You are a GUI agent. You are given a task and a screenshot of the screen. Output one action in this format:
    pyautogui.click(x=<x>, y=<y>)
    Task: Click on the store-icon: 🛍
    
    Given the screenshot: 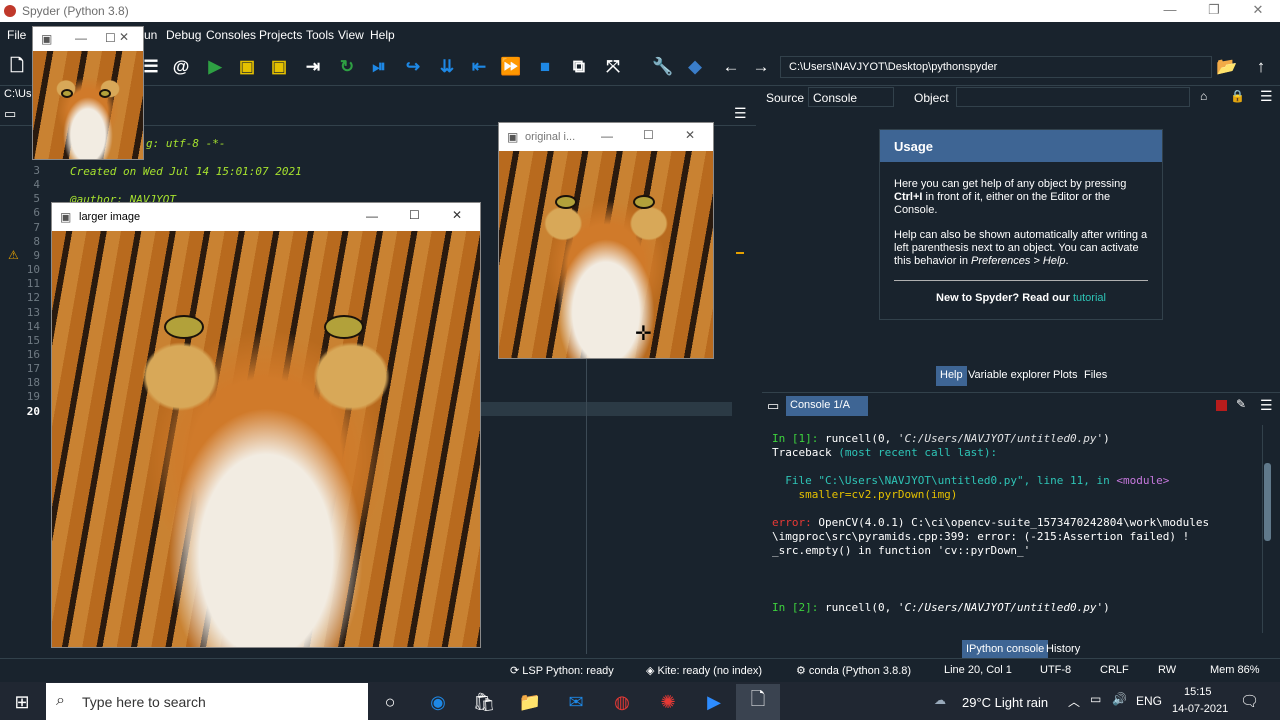 What is the action you would take?
    pyautogui.click(x=484, y=702)
    